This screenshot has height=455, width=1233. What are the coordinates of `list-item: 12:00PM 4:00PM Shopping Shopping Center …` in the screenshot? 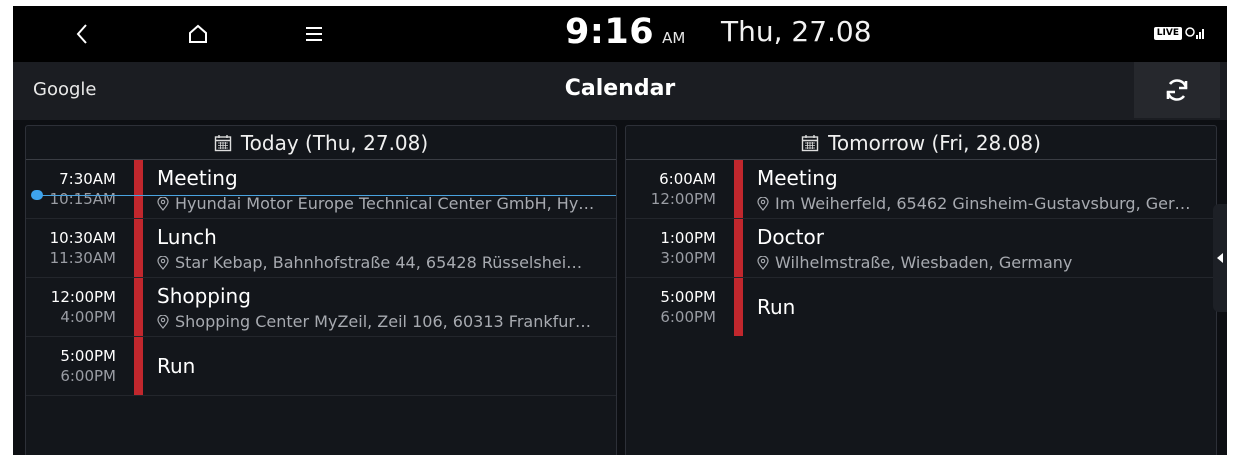 It's located at (321, 307).